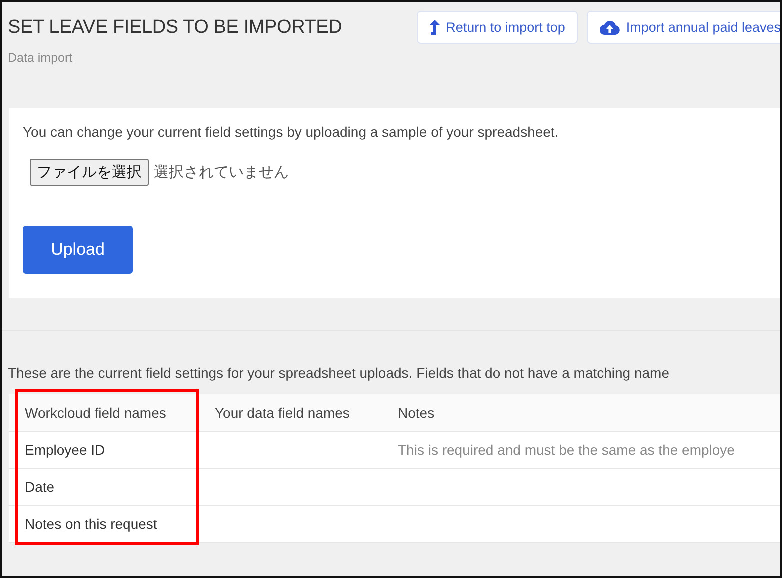 This screenshot has height=578, width=782. Describe the element at coordinates (581, 450) in the screenshot. I see `table-cell: This is required and must be the same as the employe` at that location.